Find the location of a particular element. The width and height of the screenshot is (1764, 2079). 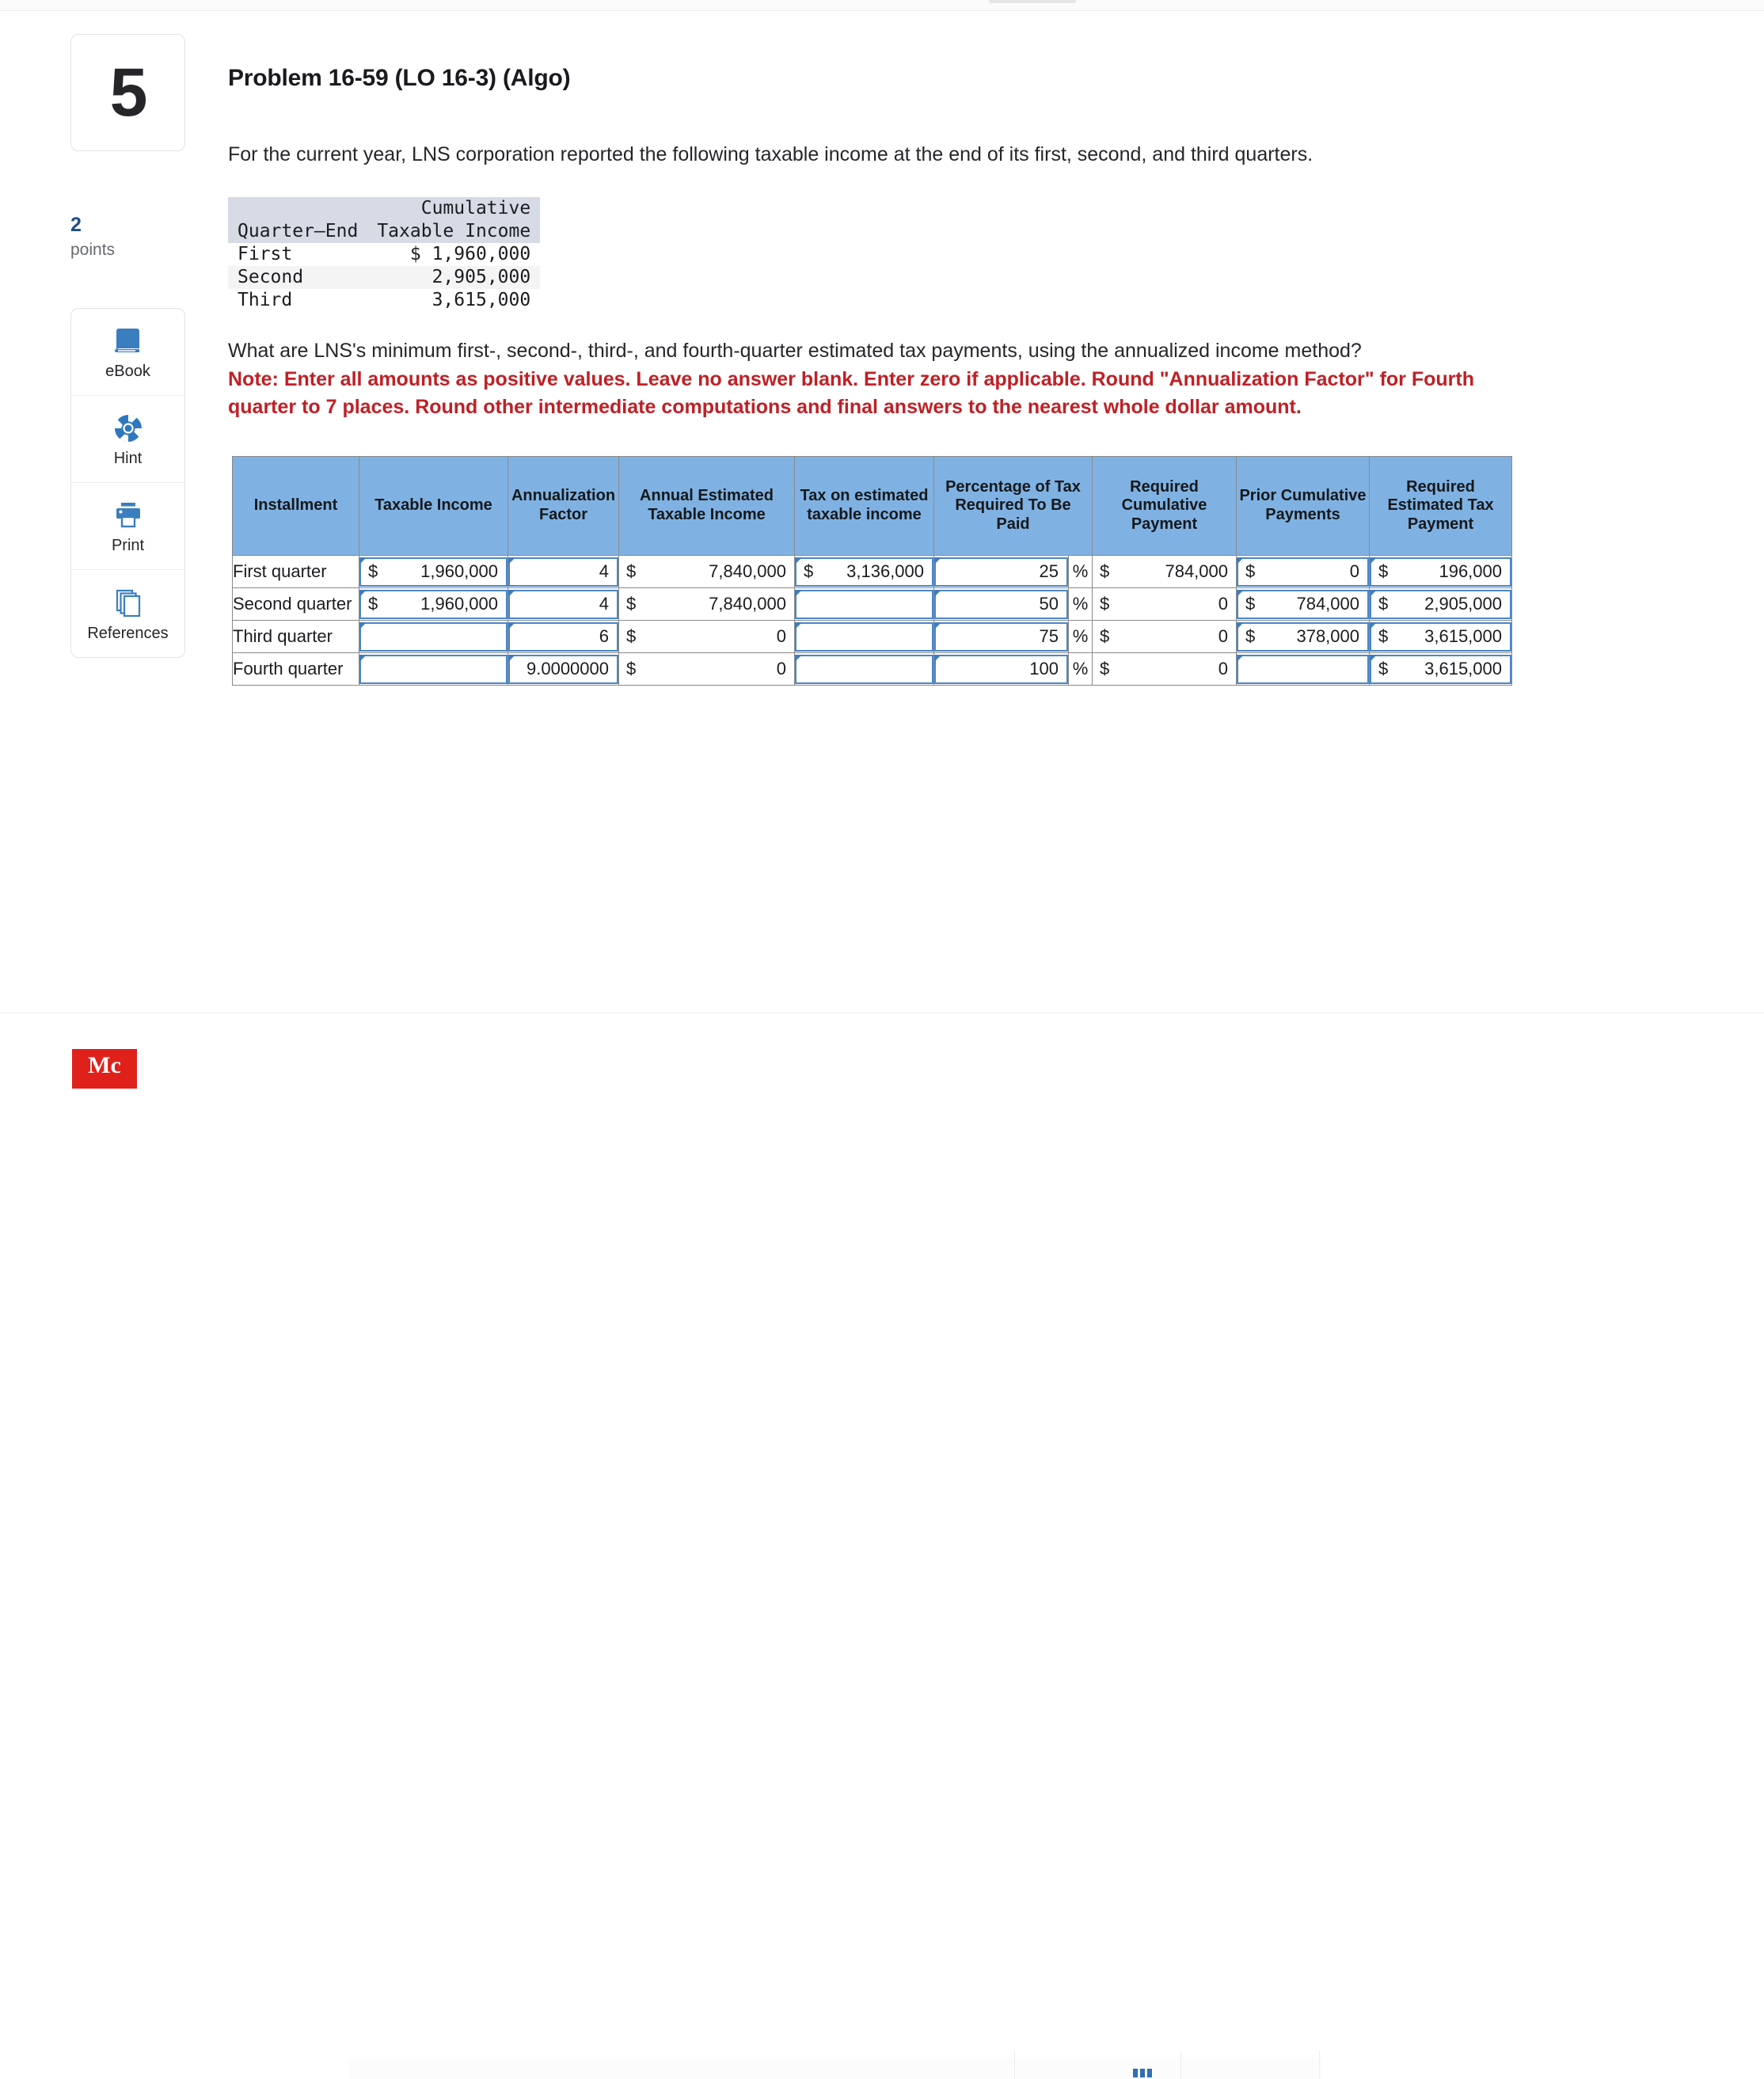

col-header-tax-on-estimated-taxable-income: Tax on estimated taxable income is located at coordinates (864, 506).